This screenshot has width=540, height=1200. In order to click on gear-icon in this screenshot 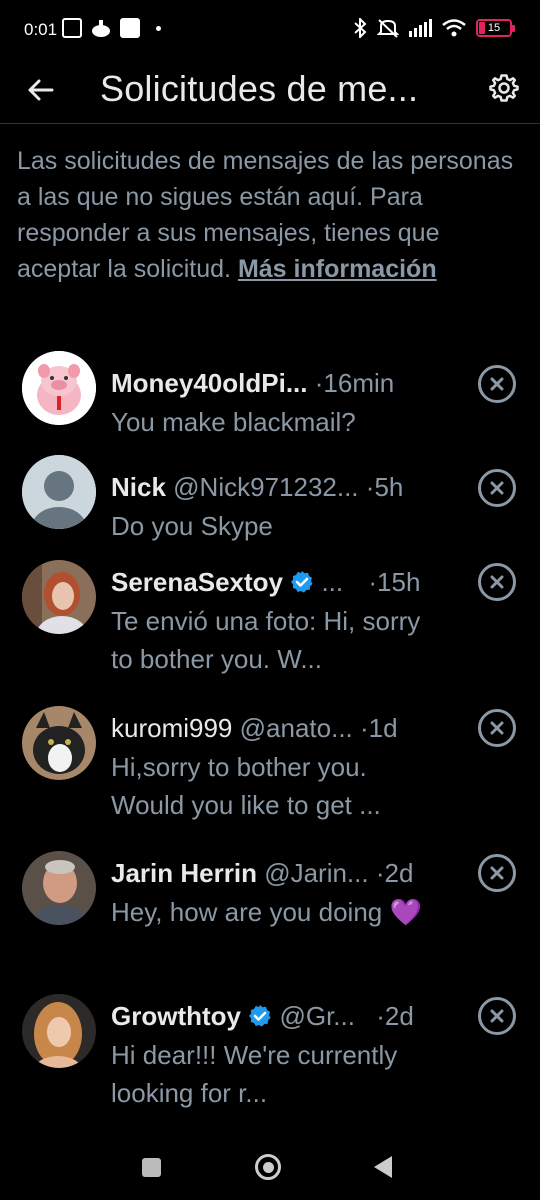, I will do `click(504, 88)`.